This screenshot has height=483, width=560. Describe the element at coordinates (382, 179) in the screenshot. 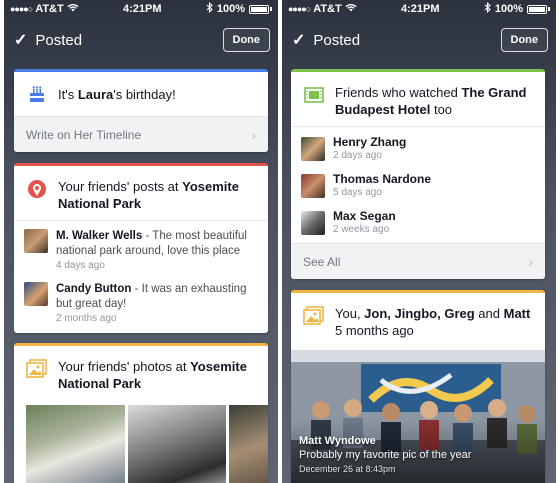

I see `friend-name: Thomas Nardone` at that location.